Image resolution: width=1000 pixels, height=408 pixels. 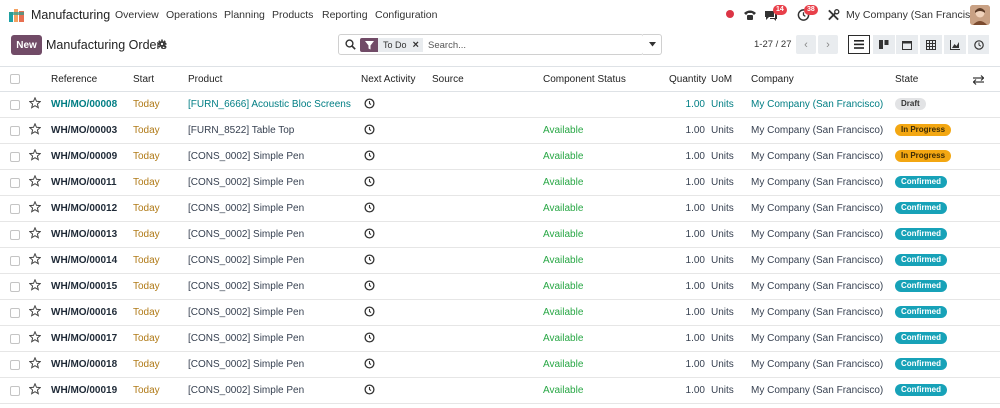 I want to click on menu-overview: Overview, so click(x=137, y=15).